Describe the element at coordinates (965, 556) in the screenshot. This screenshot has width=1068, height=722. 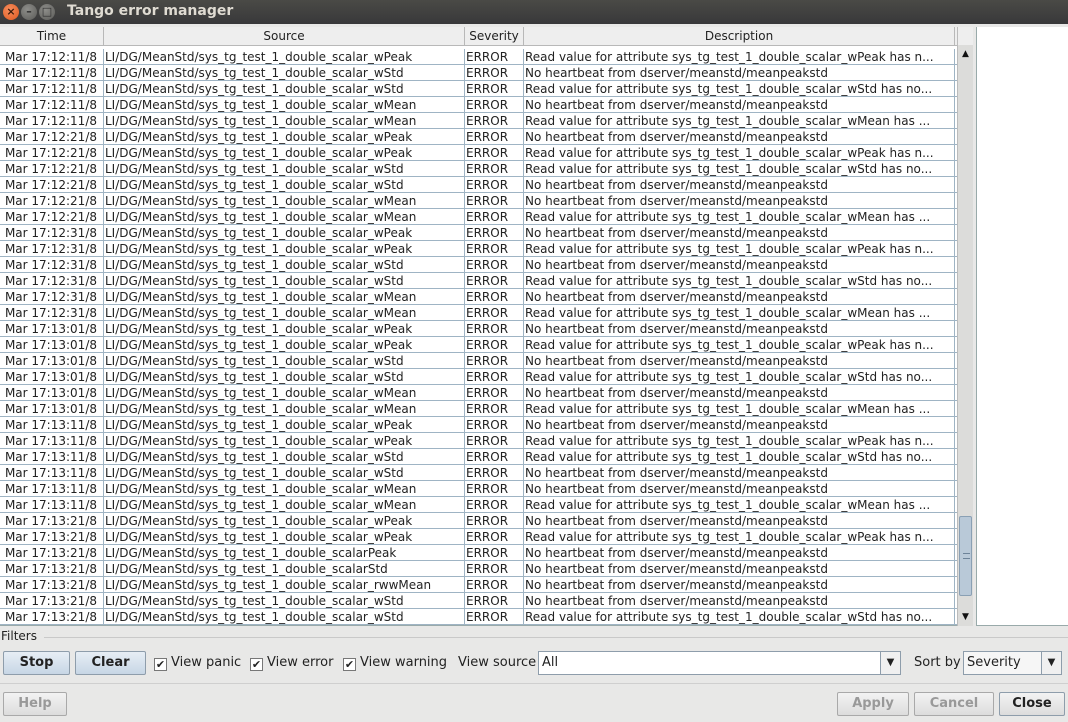
I see `scrollbar-thumb` at that location.